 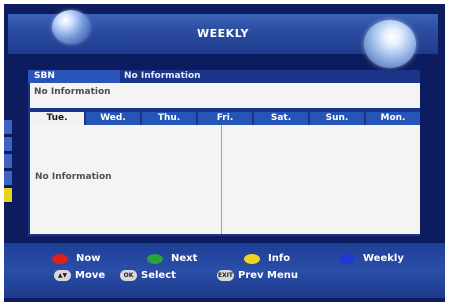 I want to click on side-decoration, so click(x=8, y=175).